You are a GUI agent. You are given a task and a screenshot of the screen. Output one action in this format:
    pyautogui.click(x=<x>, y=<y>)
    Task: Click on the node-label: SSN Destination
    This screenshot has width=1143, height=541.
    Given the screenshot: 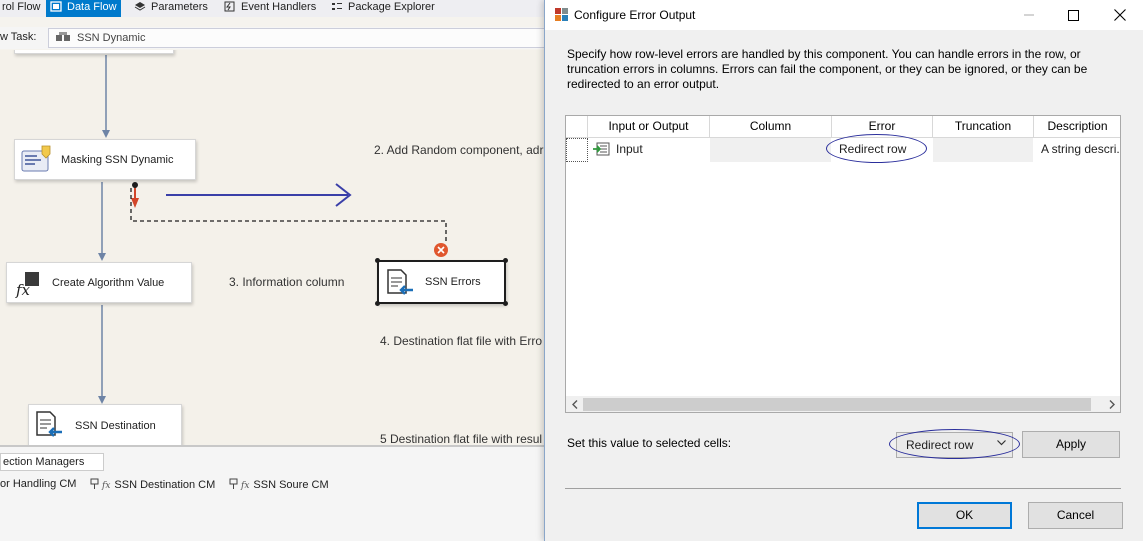 What is the action you would take?
    pyautogui.click(x=115, y=426)
    